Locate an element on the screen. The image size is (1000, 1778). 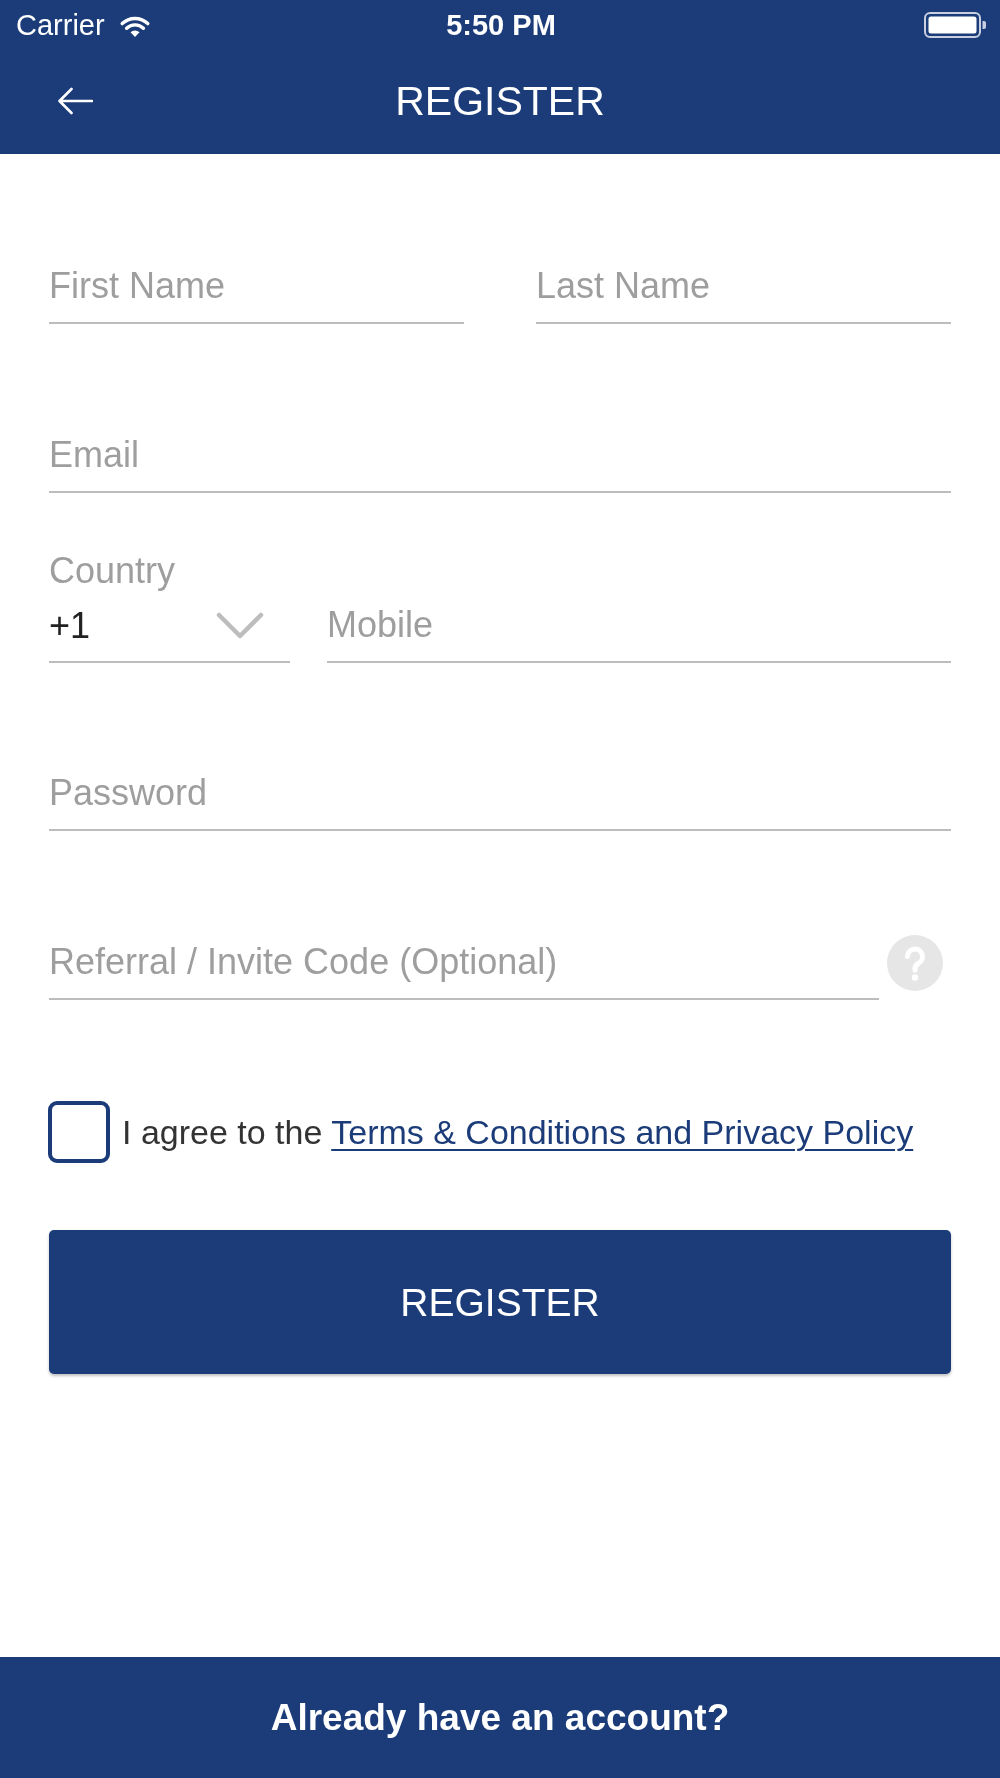
first-name-field: First Name is located at coordinates (256, 287).